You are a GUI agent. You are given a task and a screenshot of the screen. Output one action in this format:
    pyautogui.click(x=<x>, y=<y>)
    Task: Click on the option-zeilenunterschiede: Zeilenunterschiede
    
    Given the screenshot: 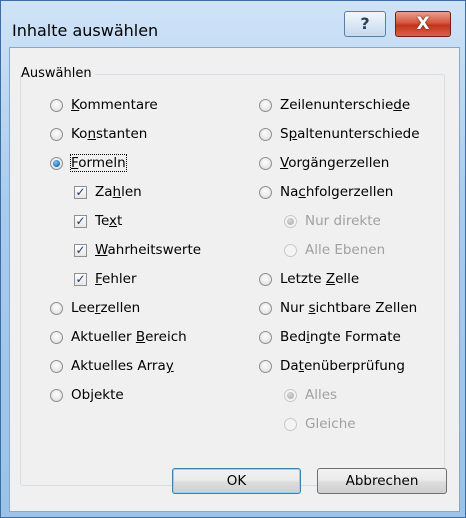 What is the action you would take?
    pyautogui.click(x=334, y=105)
    